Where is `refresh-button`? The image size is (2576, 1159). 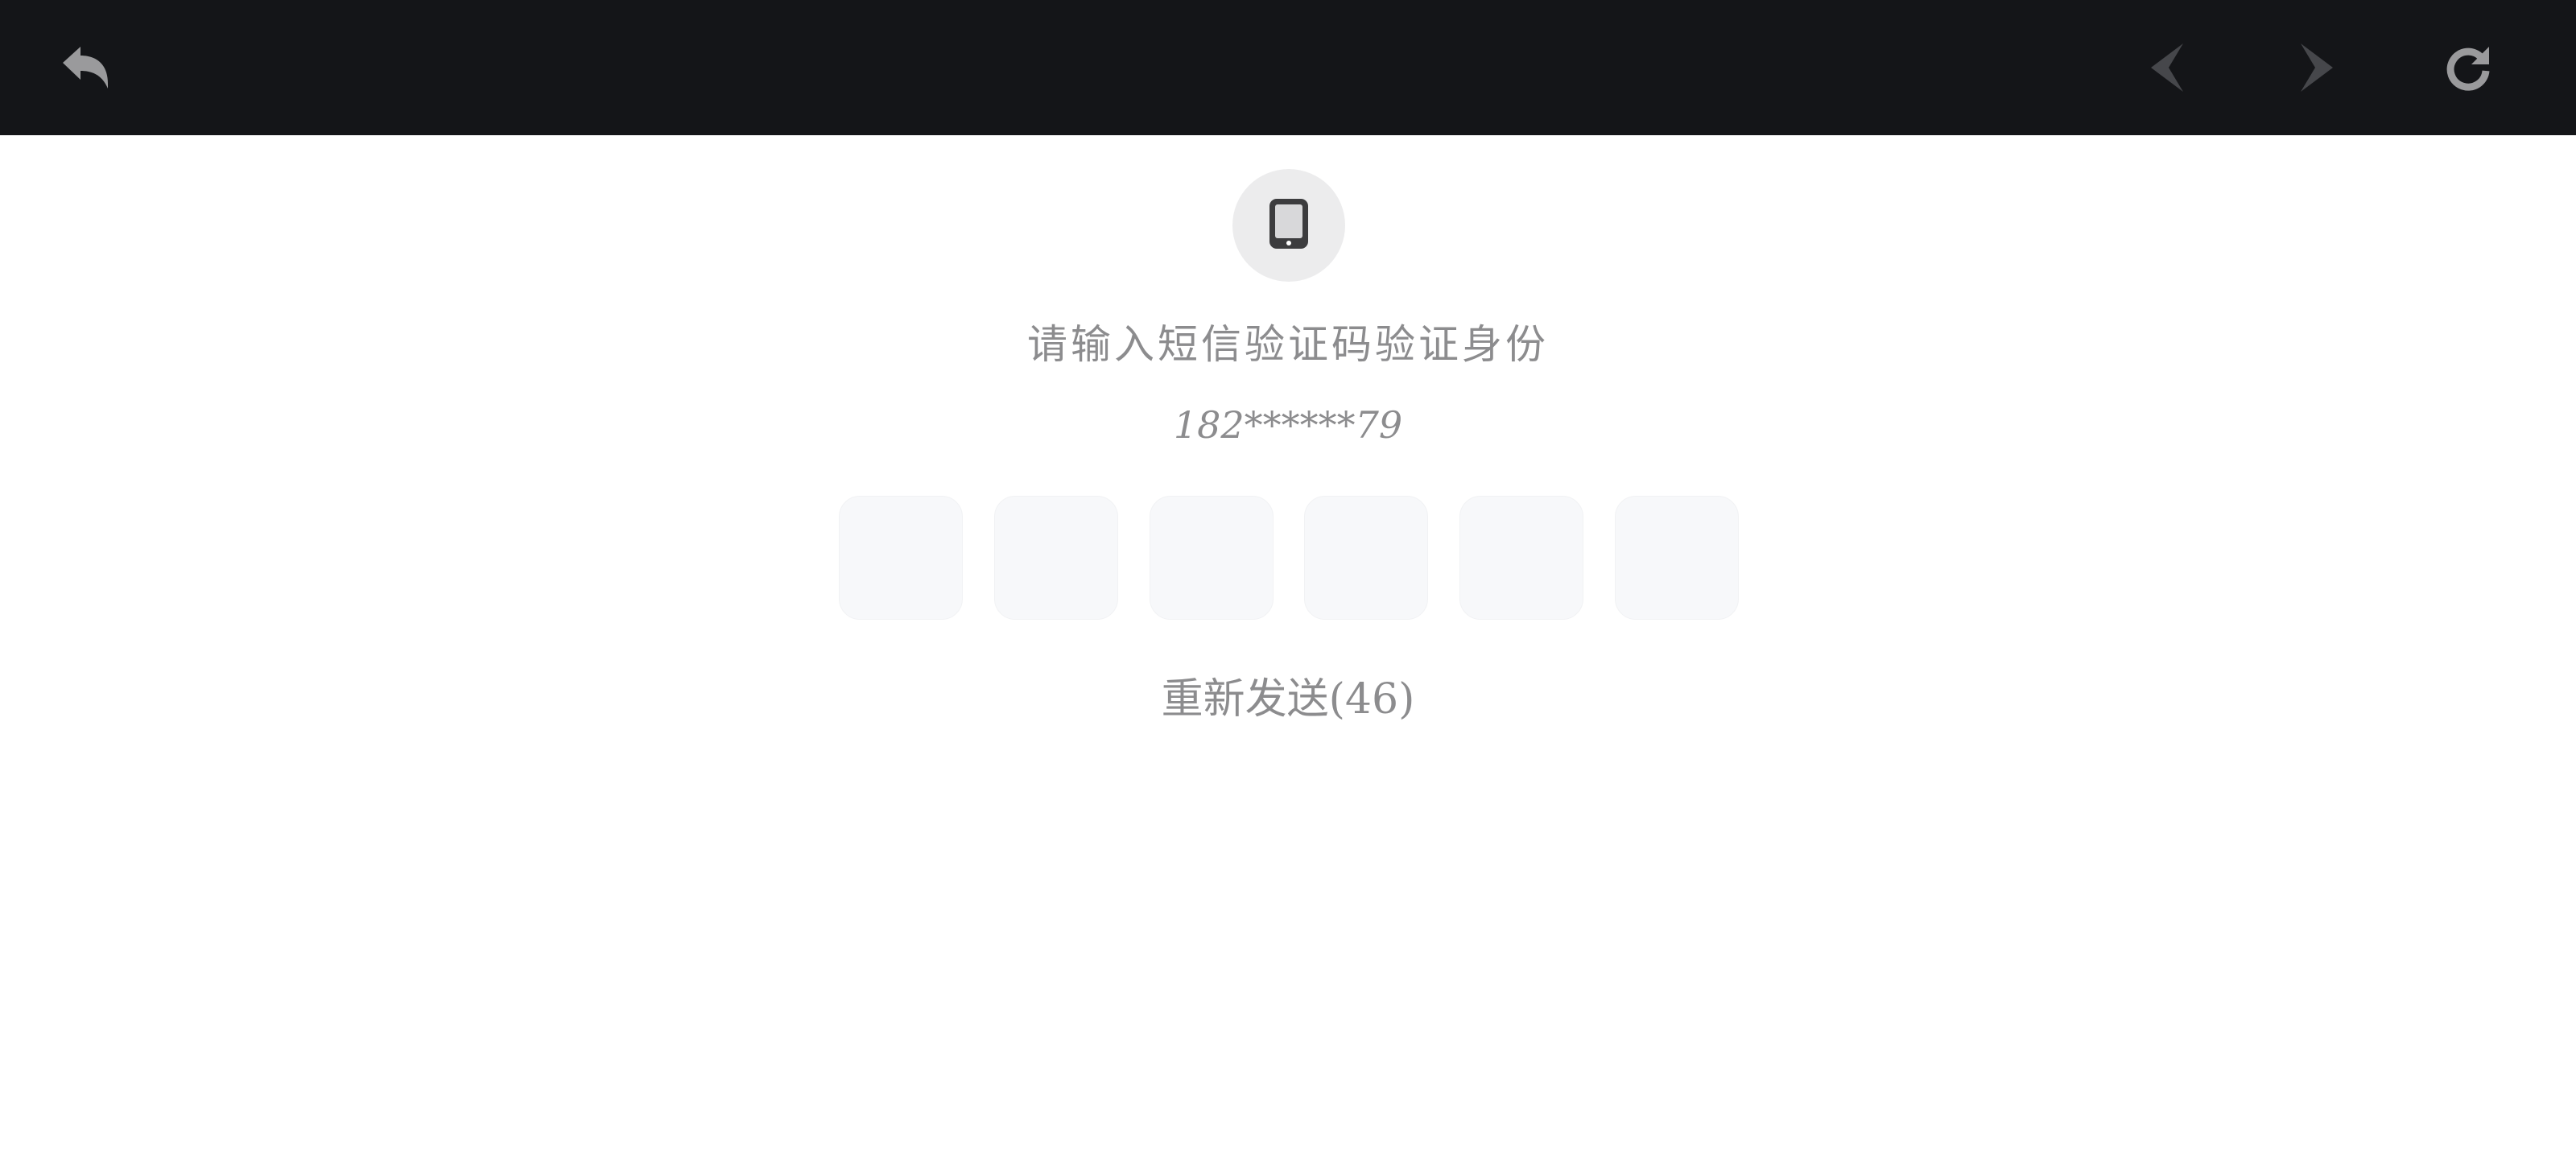 refresh-button is located at coordinates (2468, 67).